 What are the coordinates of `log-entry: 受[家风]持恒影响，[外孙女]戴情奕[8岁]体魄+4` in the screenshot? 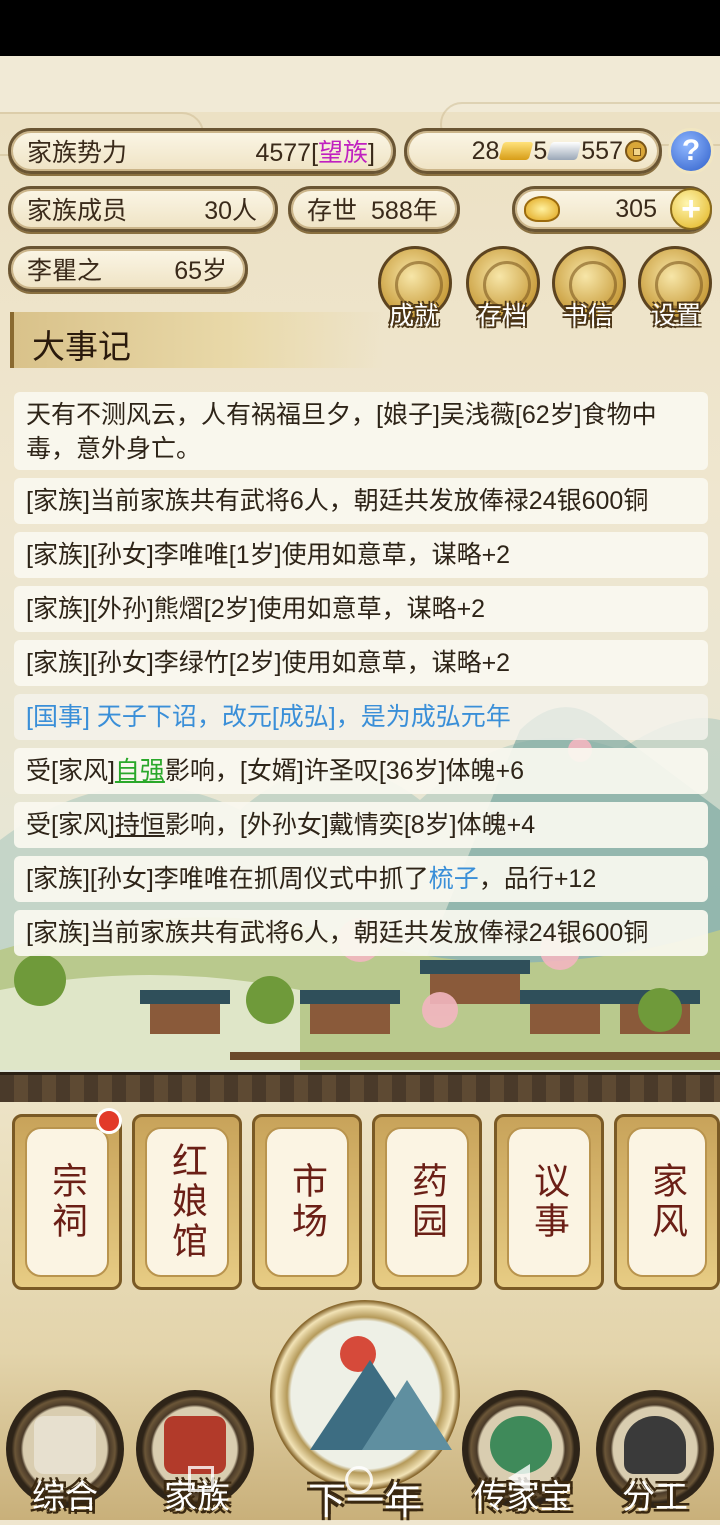 It's located at (361, 825).